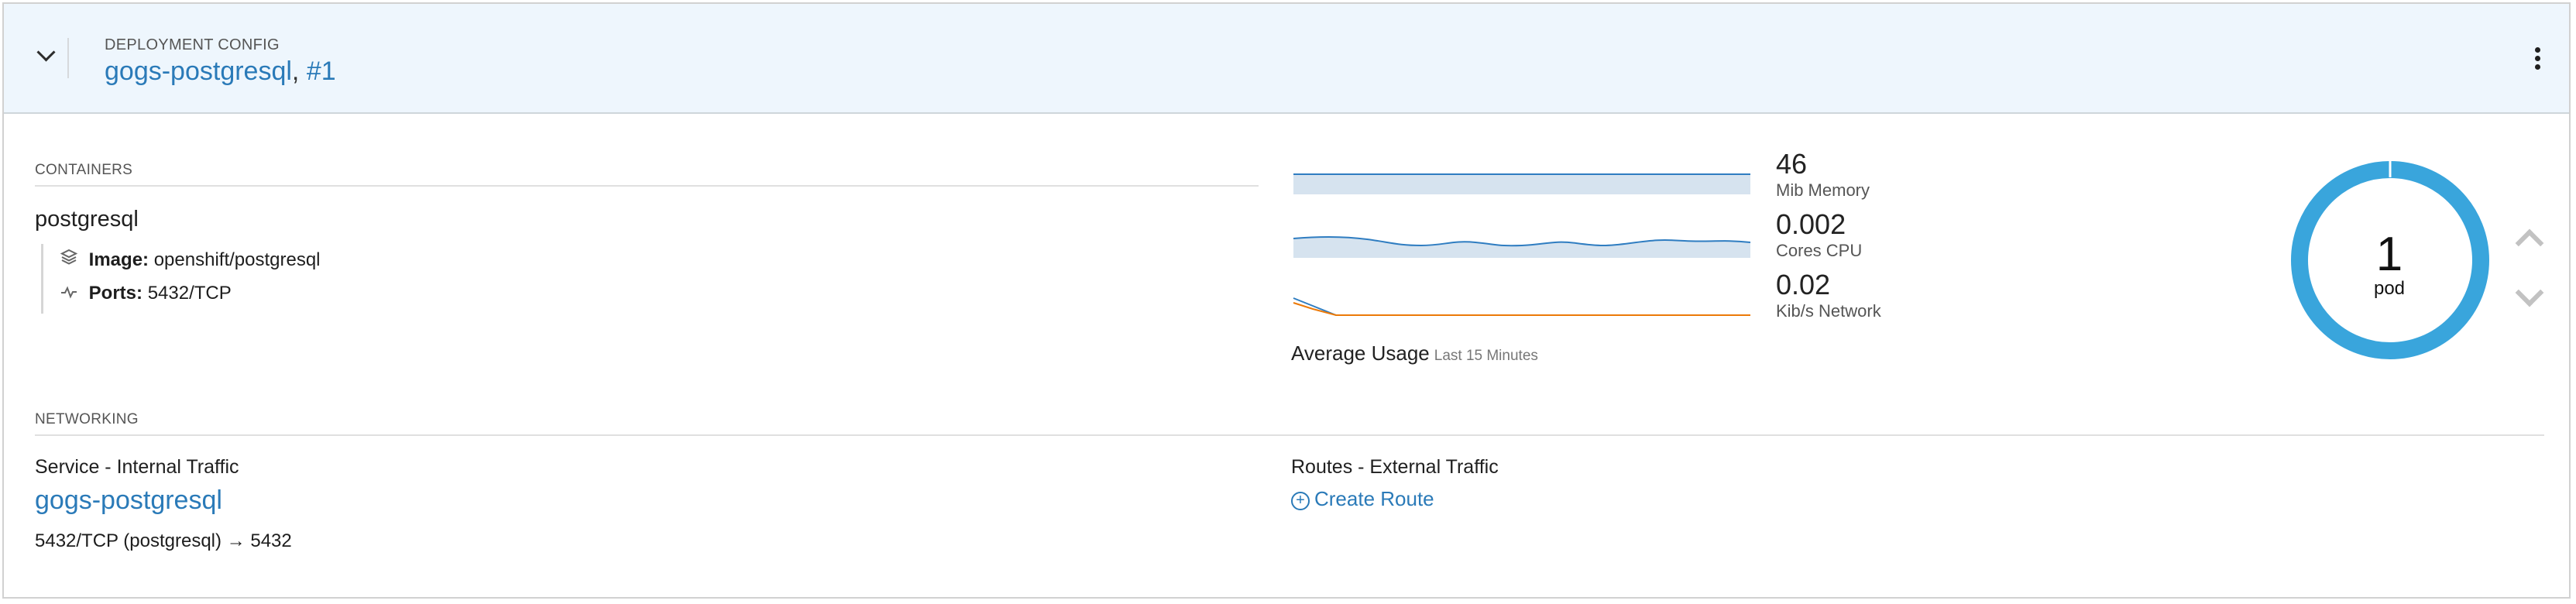 This screenshot has width=2576, height=604. I want to click on kebab-menu-icon, so click(2538, 61).